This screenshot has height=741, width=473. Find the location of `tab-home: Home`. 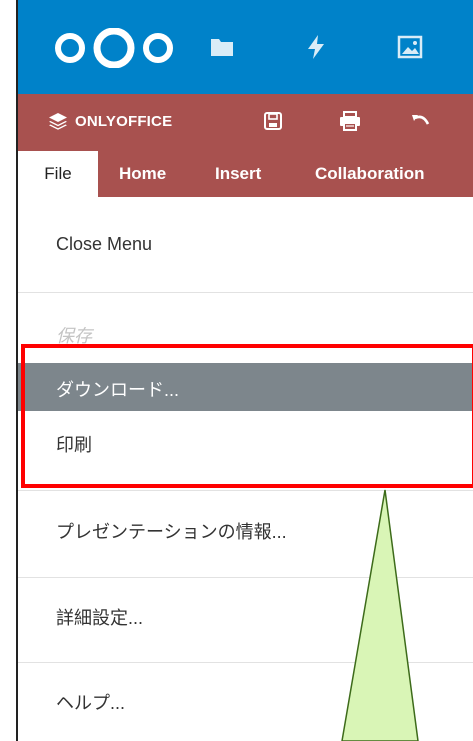

tab-home: Home is located at coordinates (142, 174).